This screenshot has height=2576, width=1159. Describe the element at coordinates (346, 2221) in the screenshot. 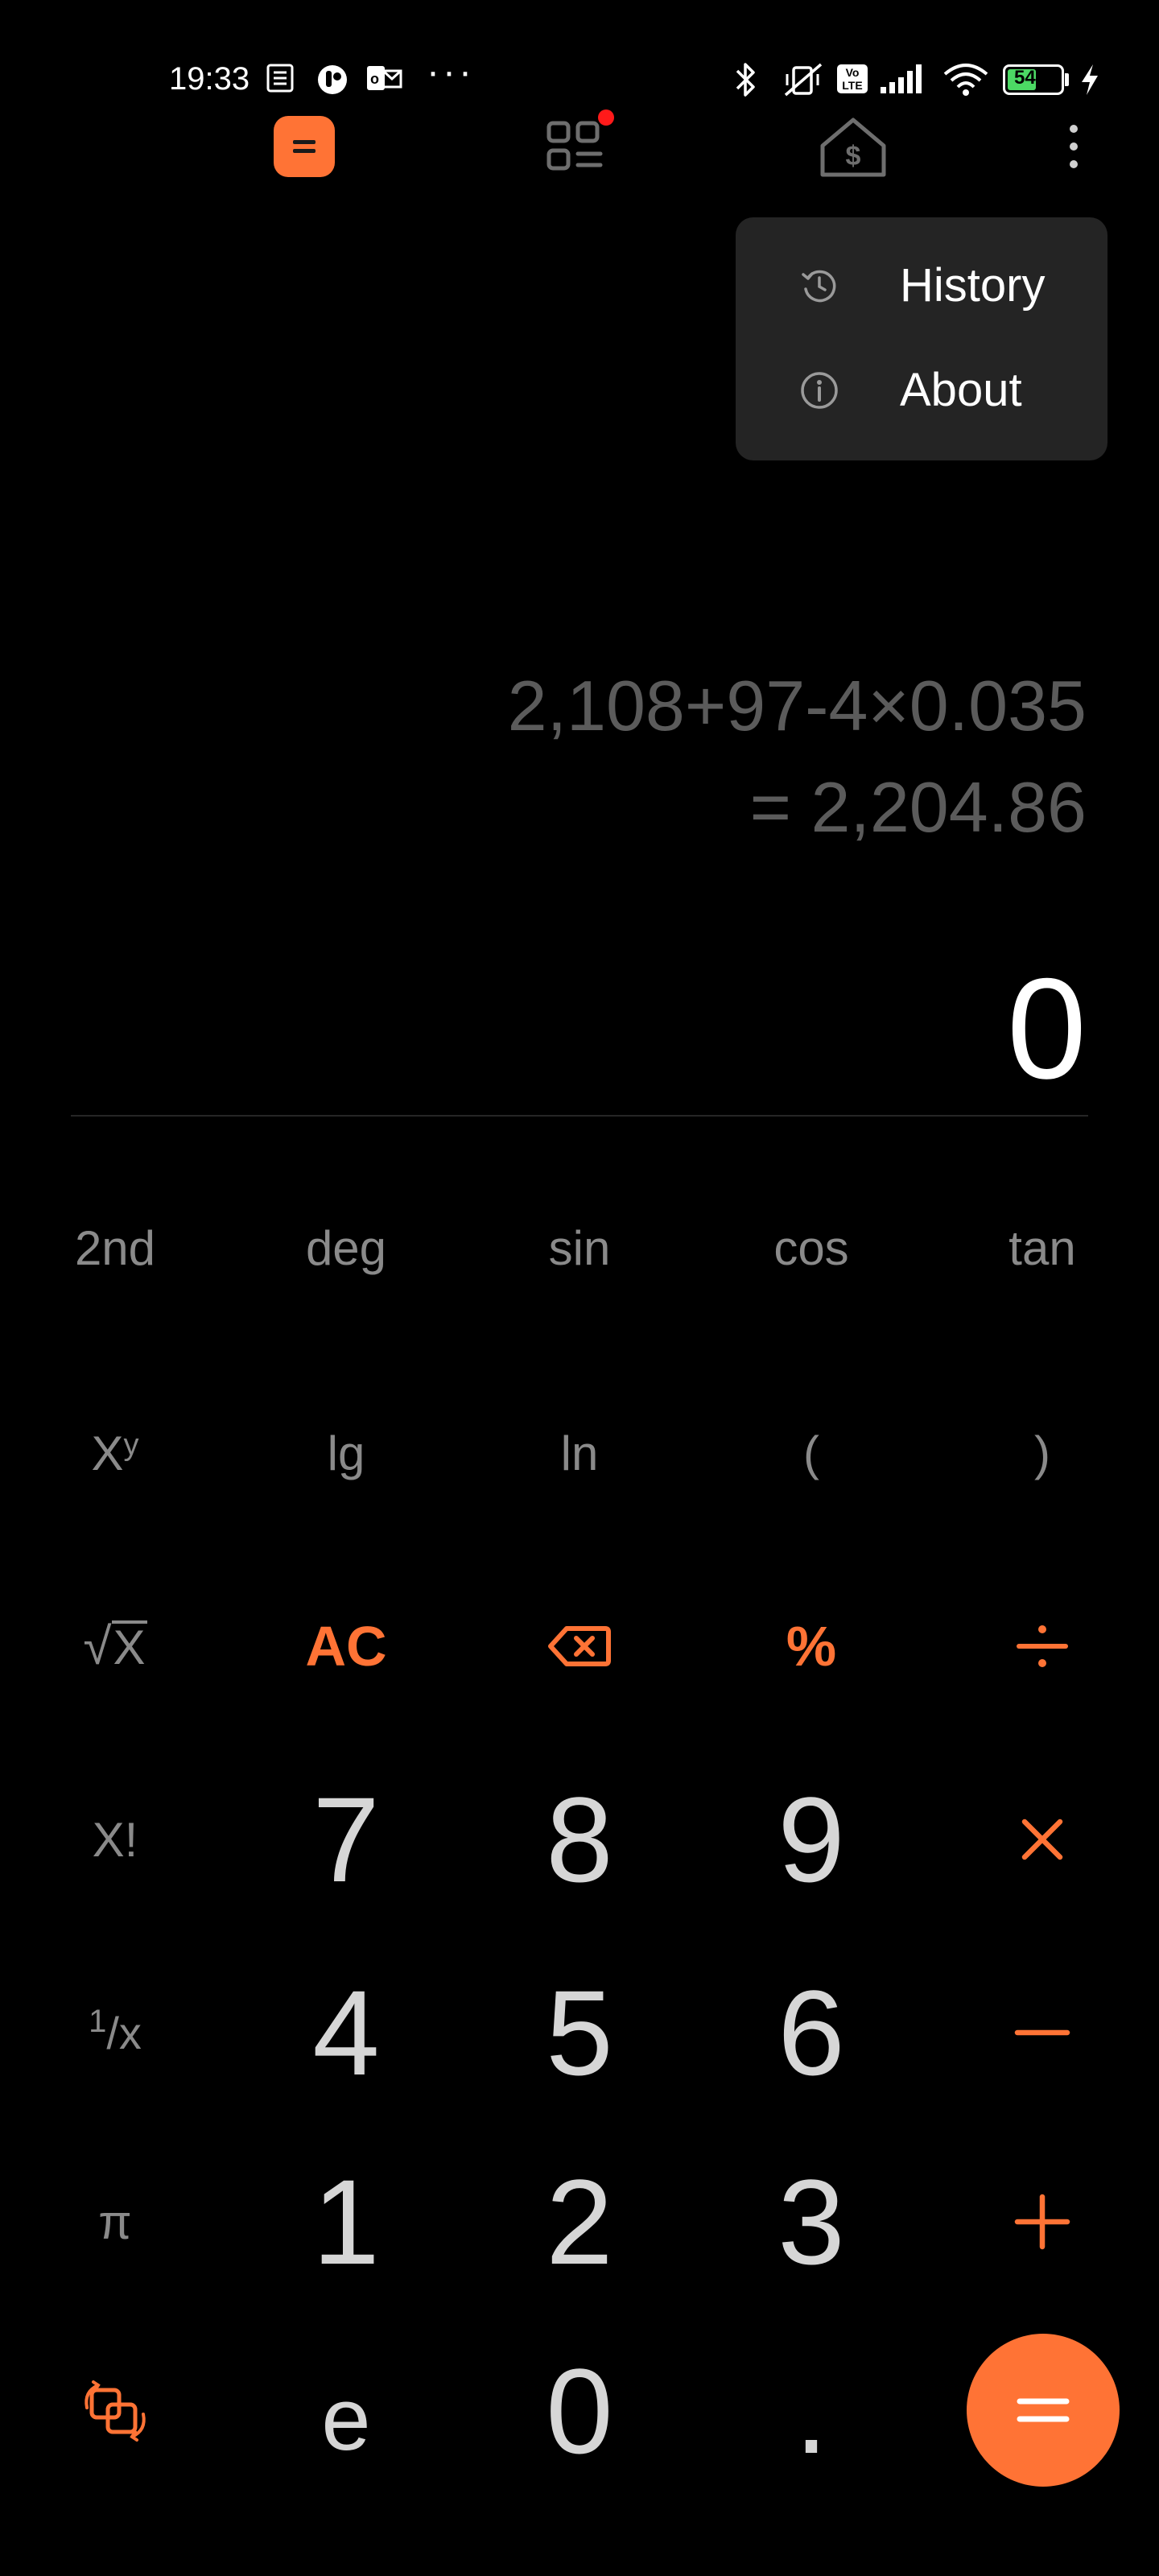

I see `key-1: 1` at that location.